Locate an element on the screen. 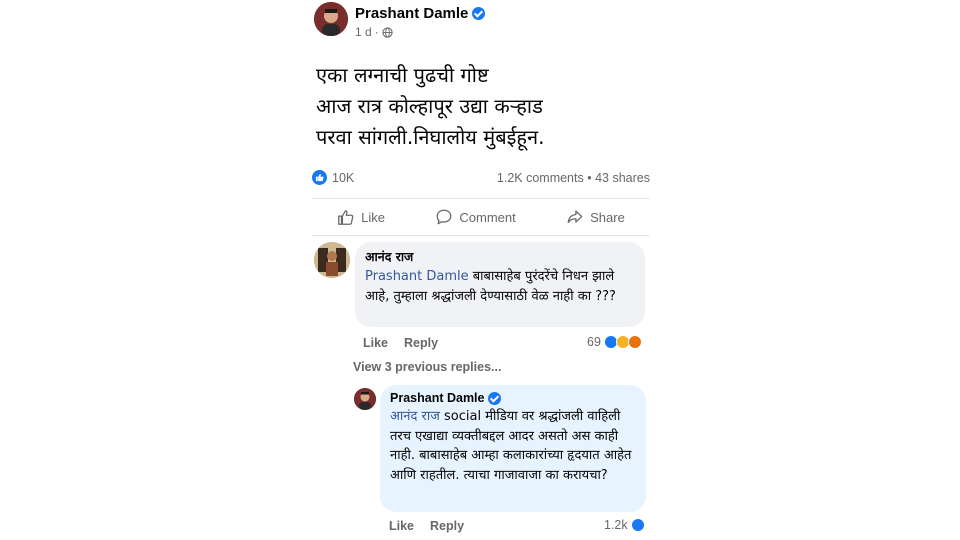 Image resolution: width=960 pixels, height=540 pixels. mention-link: आनंद राज is located at coordinates (415, 416).